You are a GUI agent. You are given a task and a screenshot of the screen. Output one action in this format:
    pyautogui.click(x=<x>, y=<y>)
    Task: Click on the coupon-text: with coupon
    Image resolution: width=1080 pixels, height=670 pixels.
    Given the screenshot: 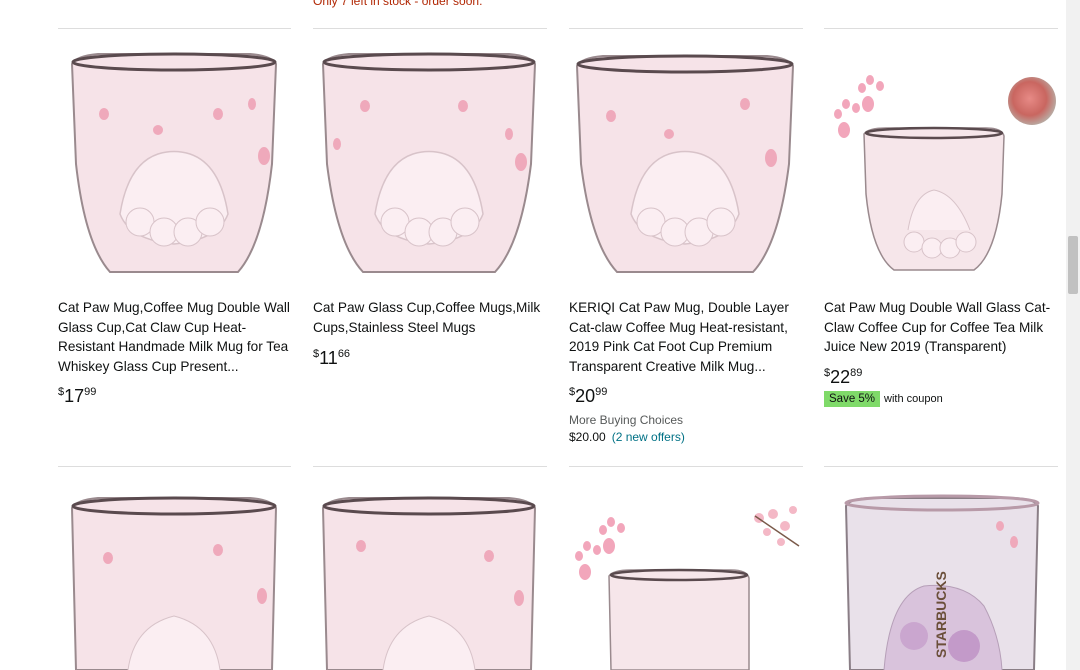 What is the action you would take?
    pyautogui.click(x=913, y=399)
    